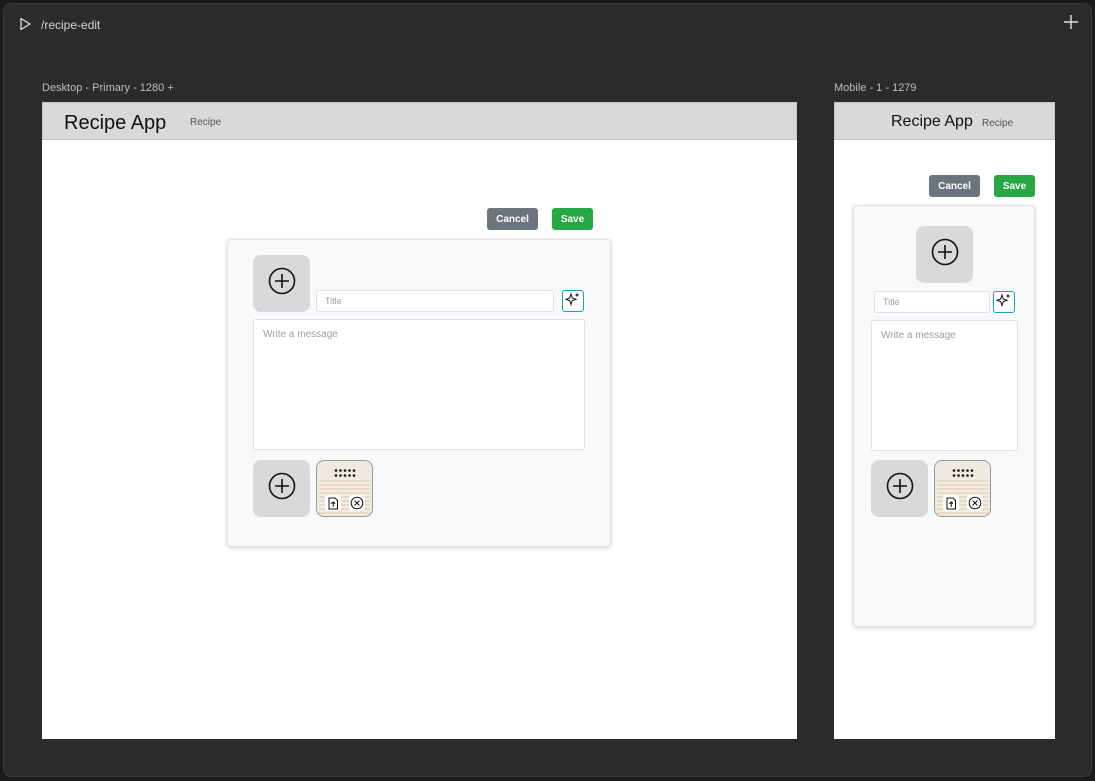  Describe the element at coordinates (1071, 22) in the screenshot. I see `plus-icon` at that location.